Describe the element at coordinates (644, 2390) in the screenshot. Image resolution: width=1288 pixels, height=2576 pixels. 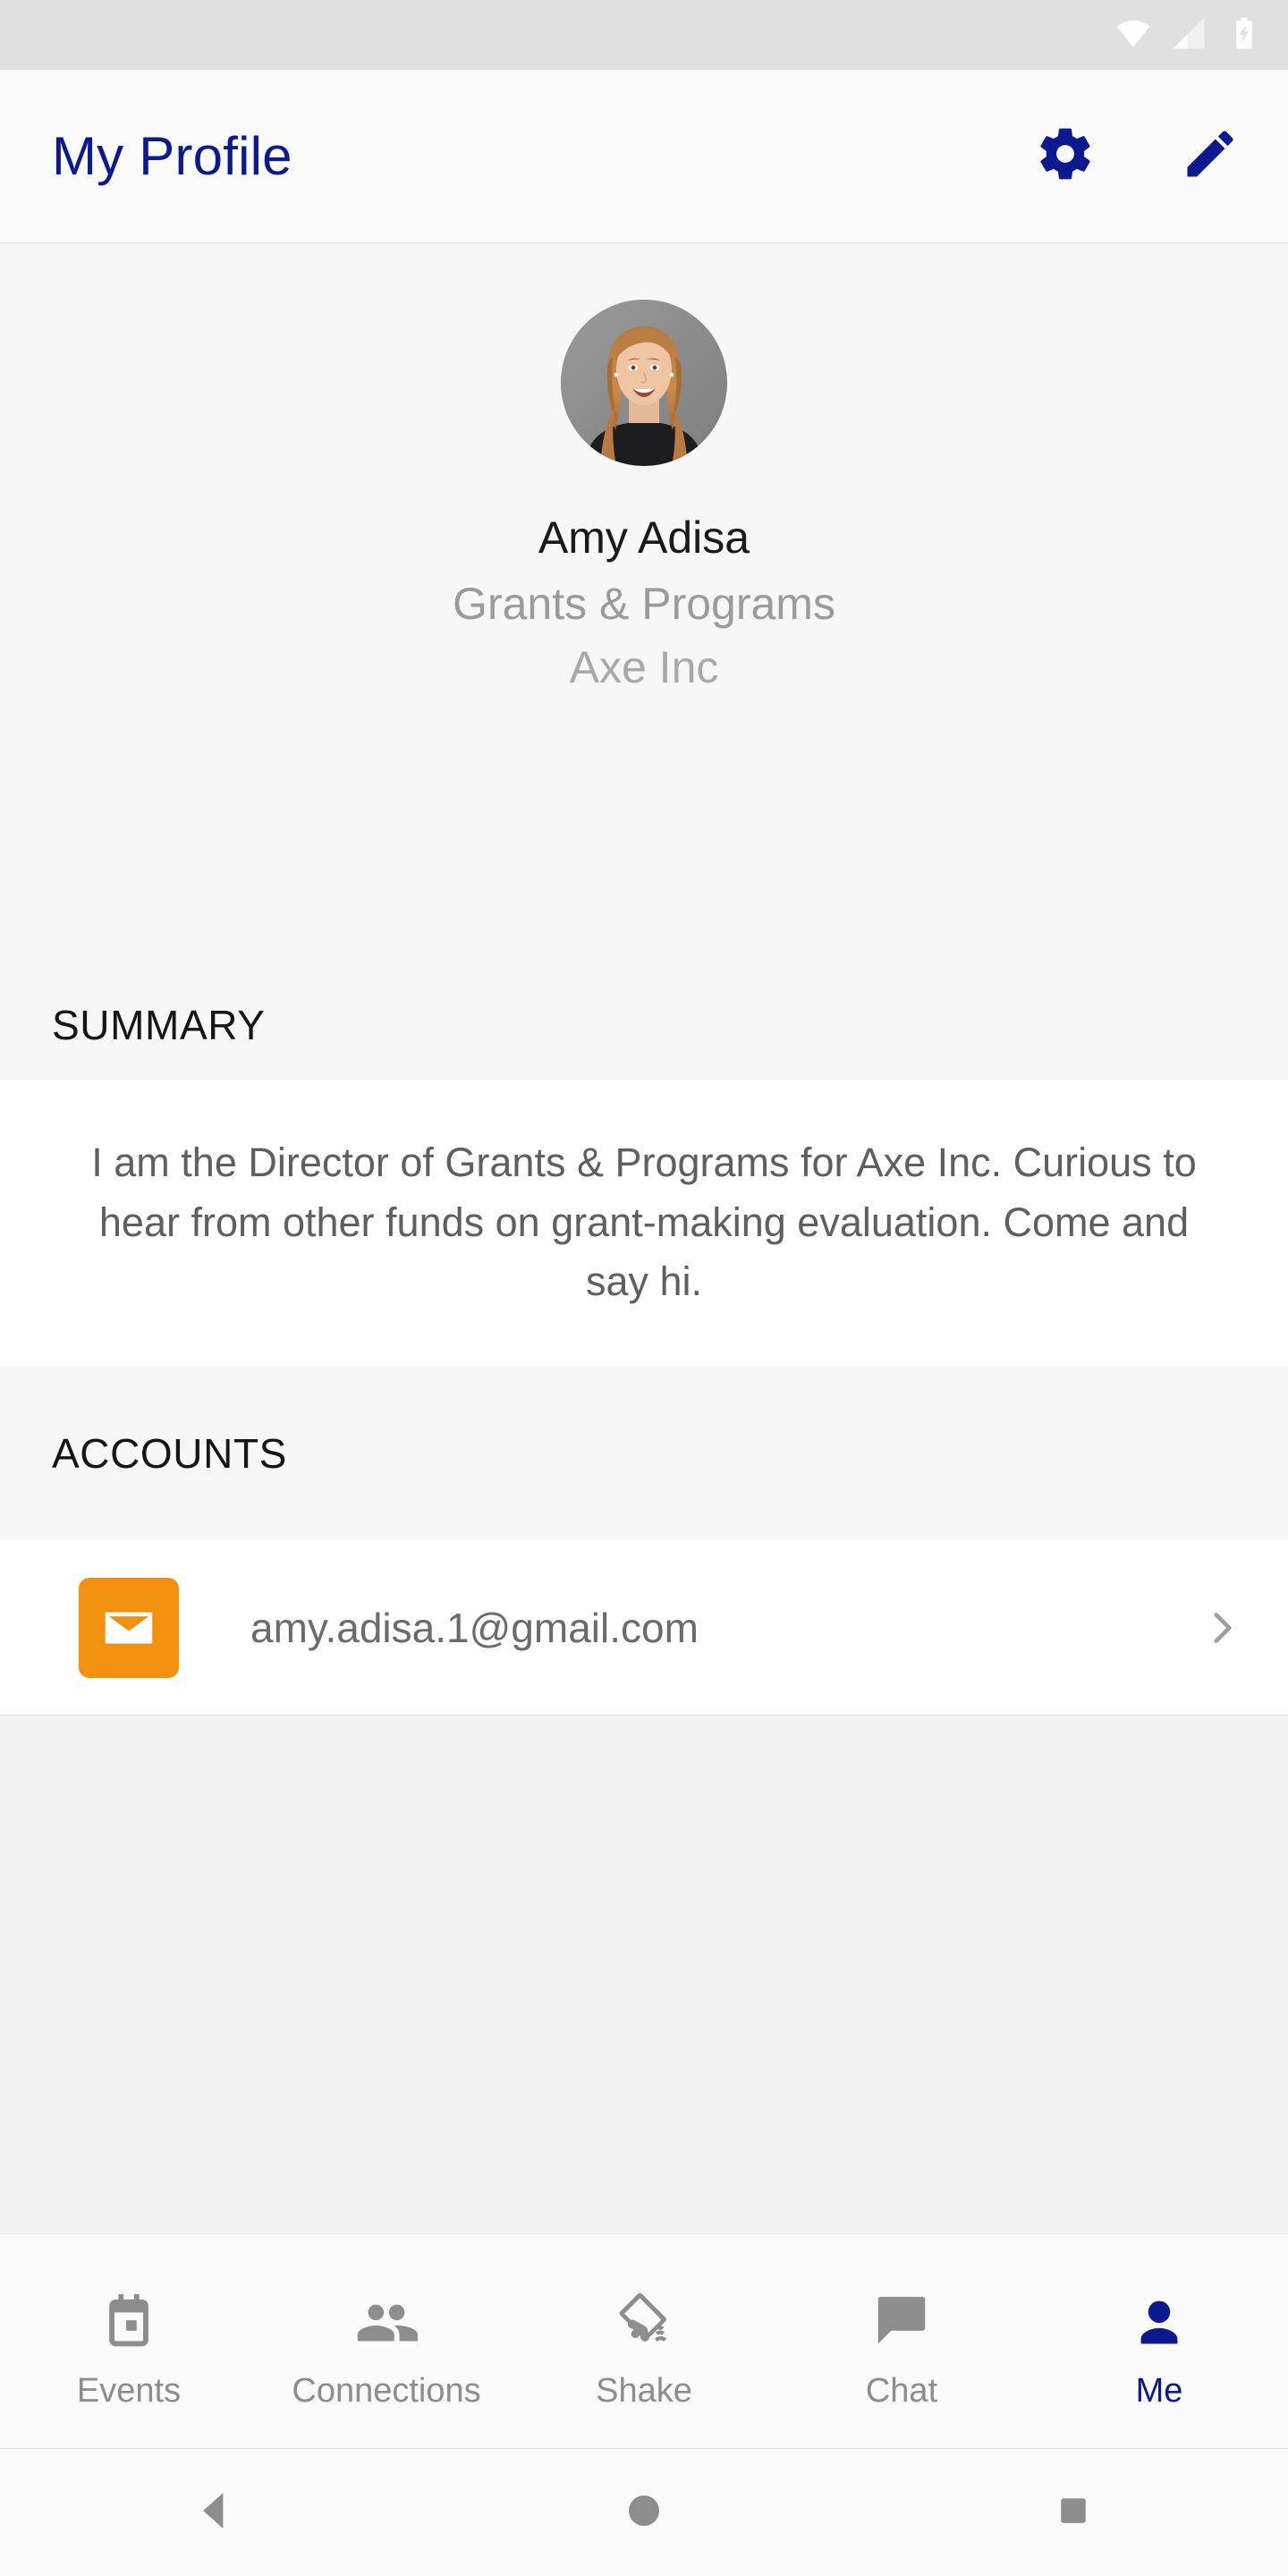
I see `tab-label-shake: Shake` at that location.